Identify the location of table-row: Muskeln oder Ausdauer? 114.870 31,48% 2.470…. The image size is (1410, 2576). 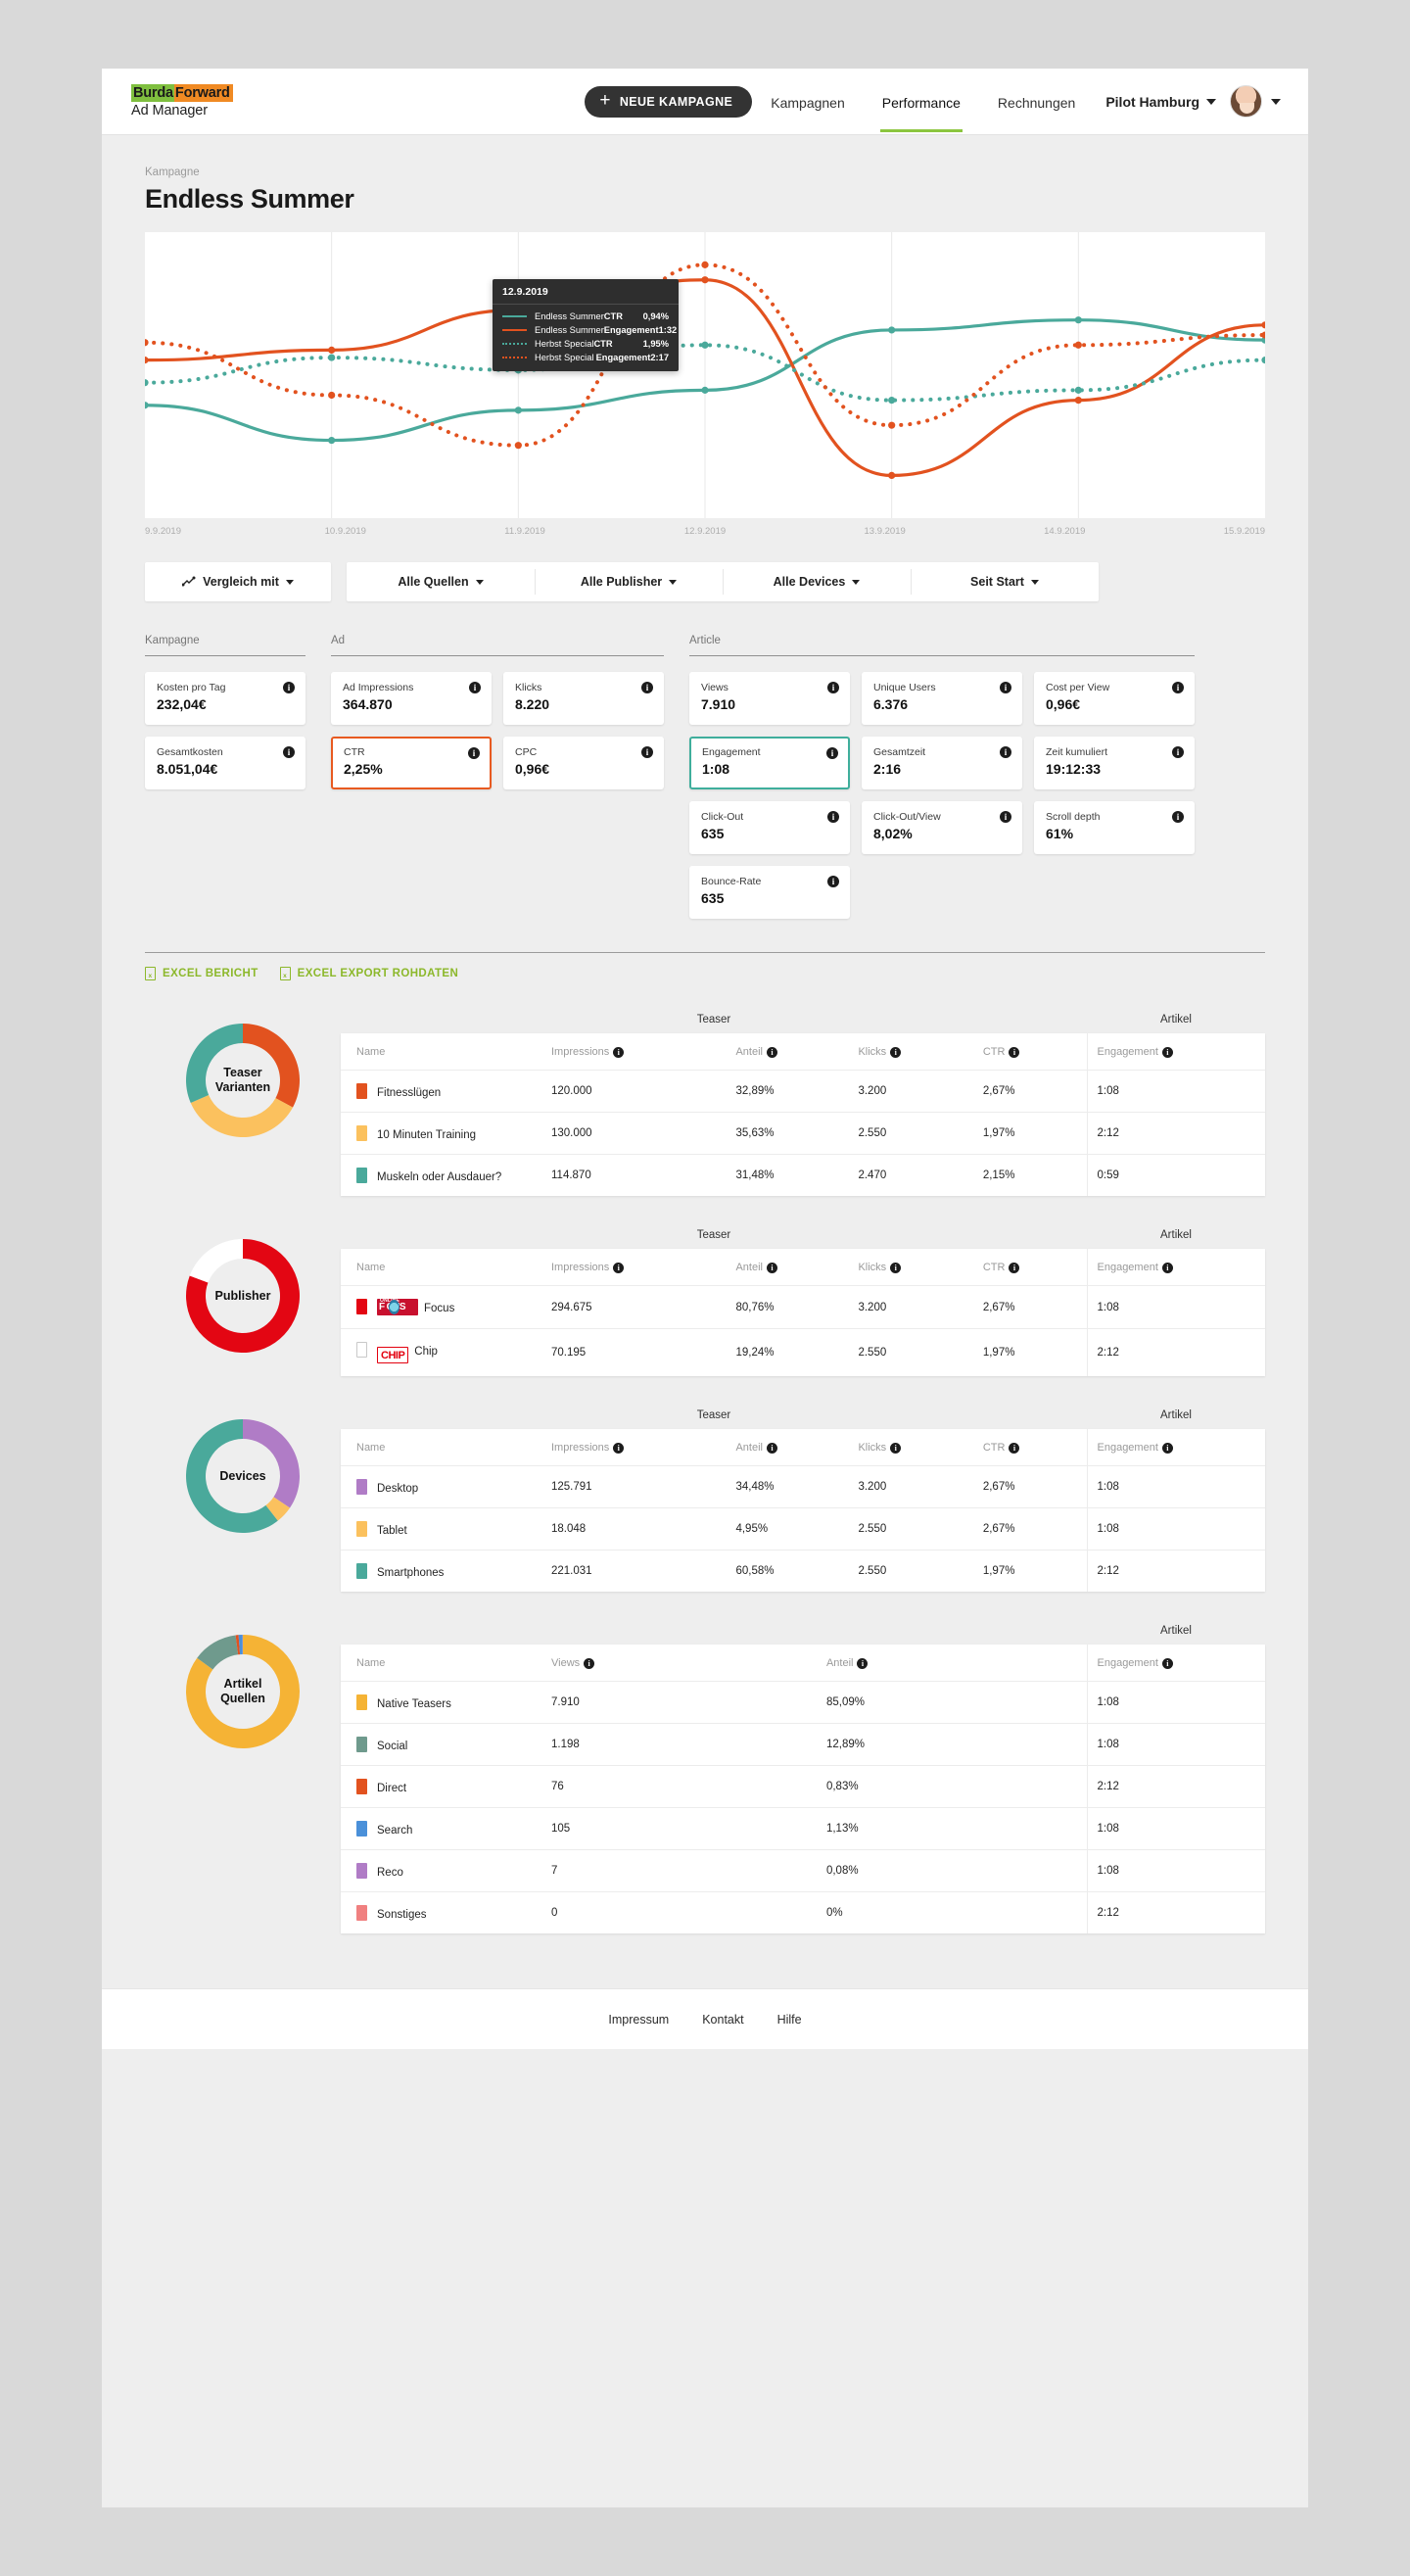
(803, 1175).